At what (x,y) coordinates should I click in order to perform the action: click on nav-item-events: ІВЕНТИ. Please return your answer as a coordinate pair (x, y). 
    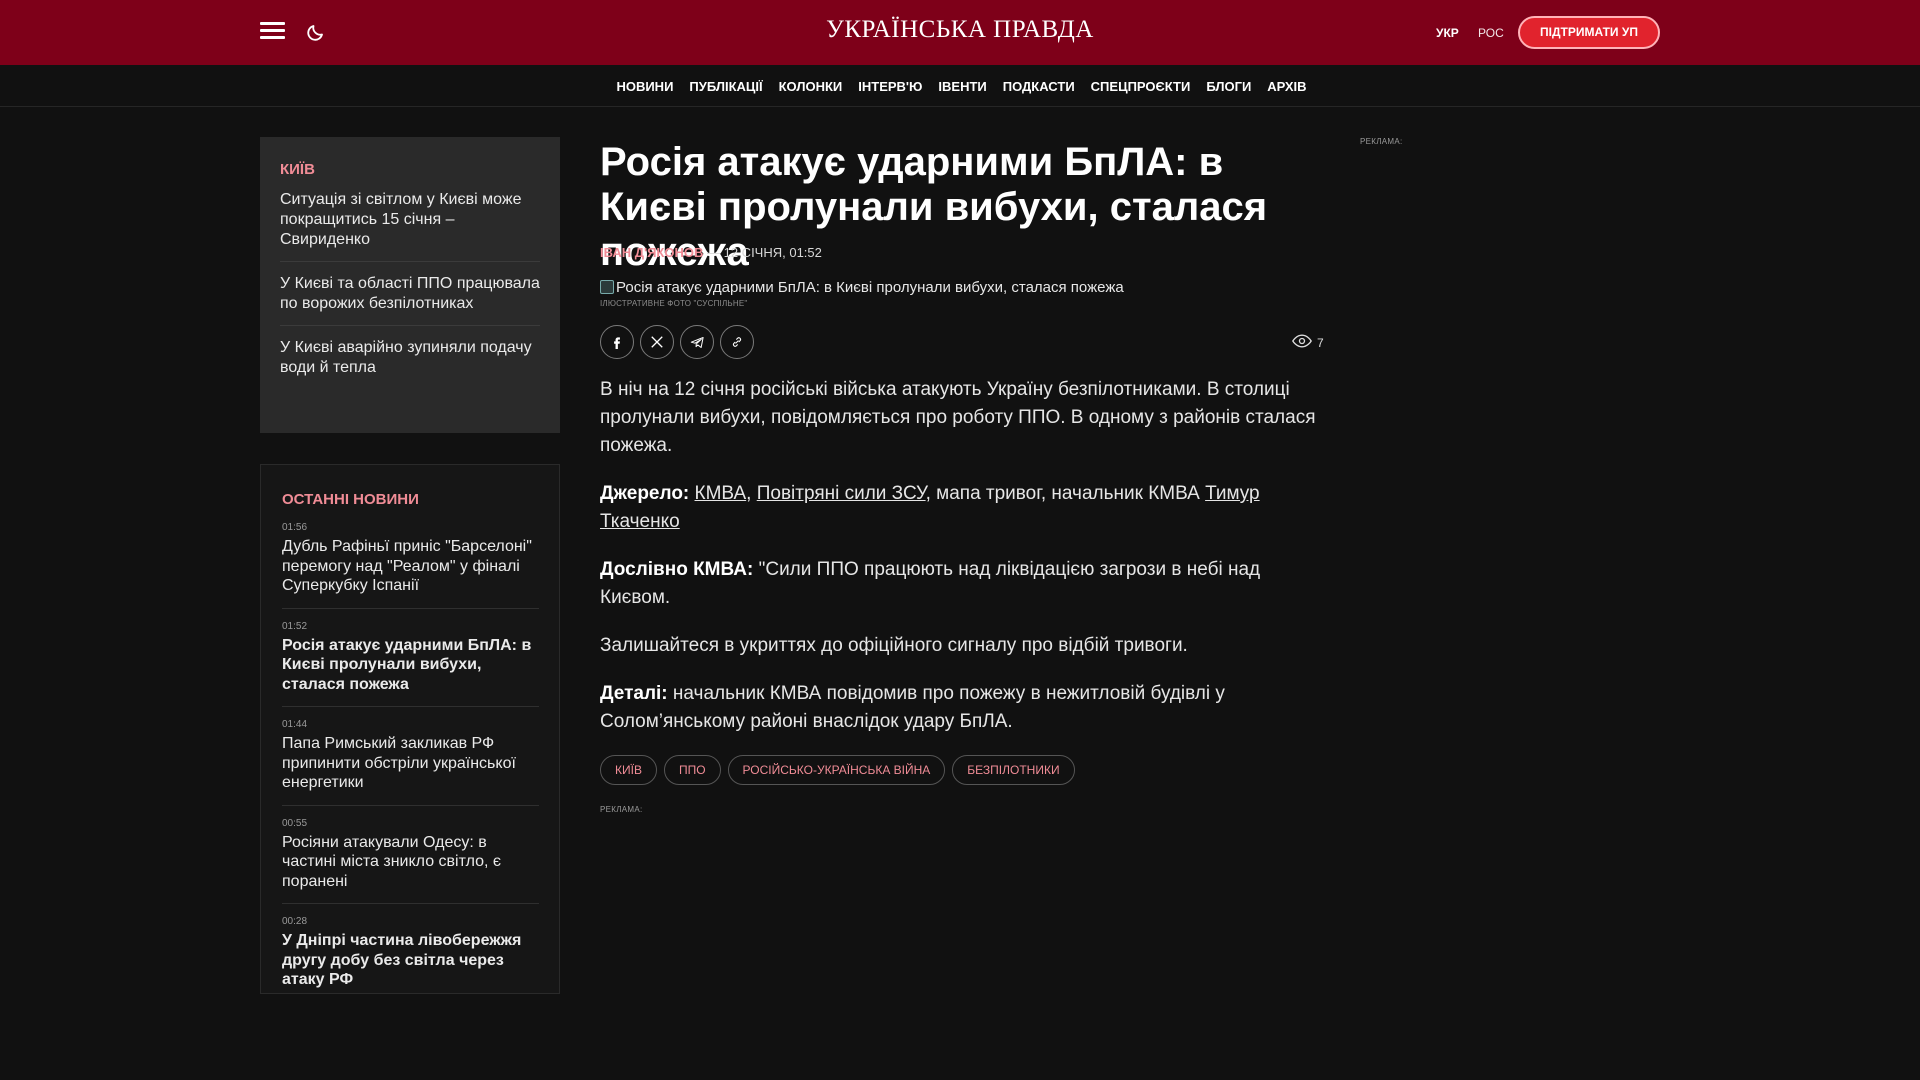
    Looking at the image, I should click on (962, 86).